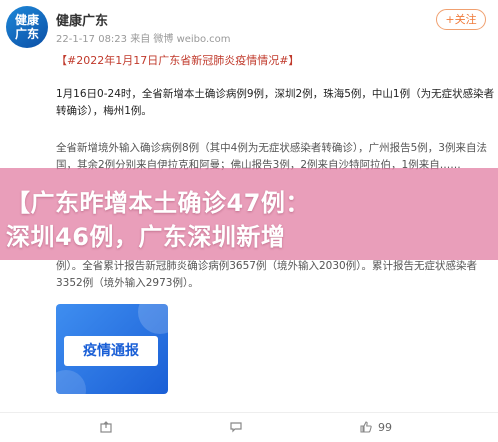  Describe the element at coordinates (92, 39) in the screenshot. I see `post-timestamp: 22-1-17 08:23` at that location.